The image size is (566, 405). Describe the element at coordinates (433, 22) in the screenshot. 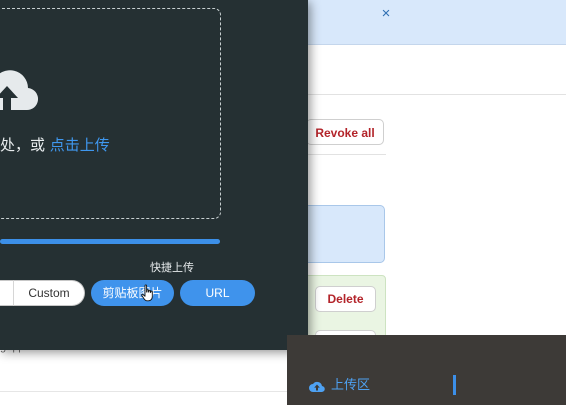

I see `background-notification-bar` at that location.